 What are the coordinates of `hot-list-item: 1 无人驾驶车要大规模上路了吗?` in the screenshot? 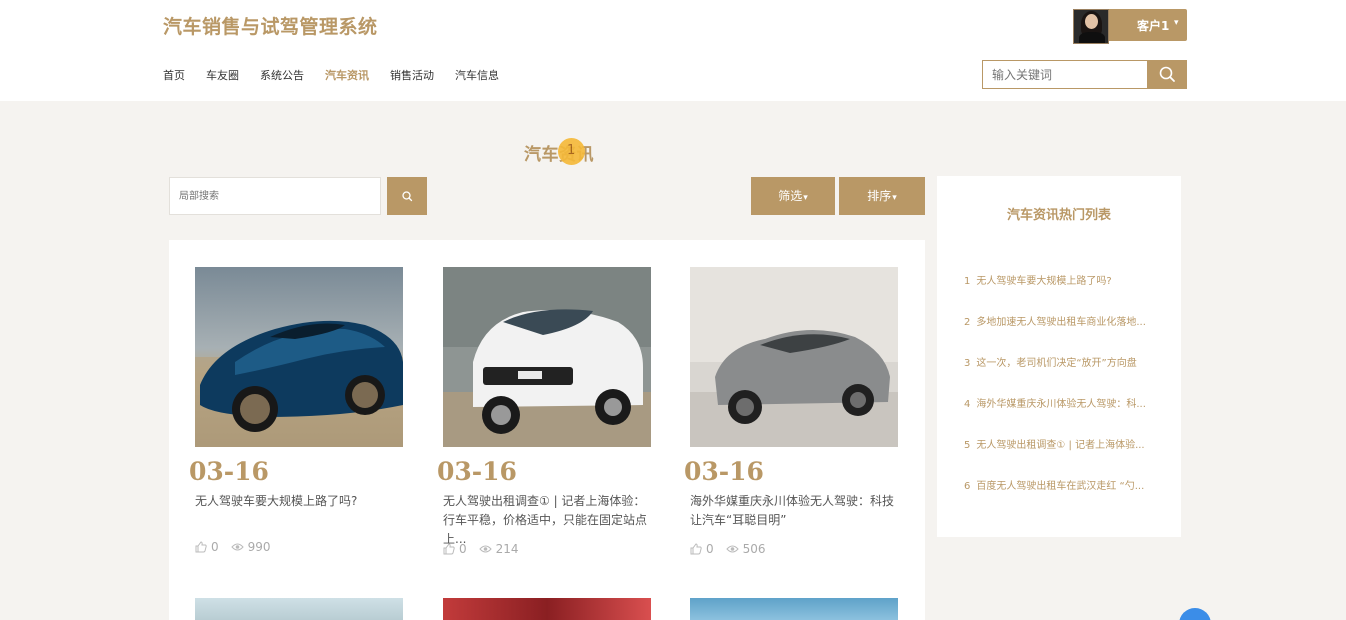 It's located at (1056, 279).